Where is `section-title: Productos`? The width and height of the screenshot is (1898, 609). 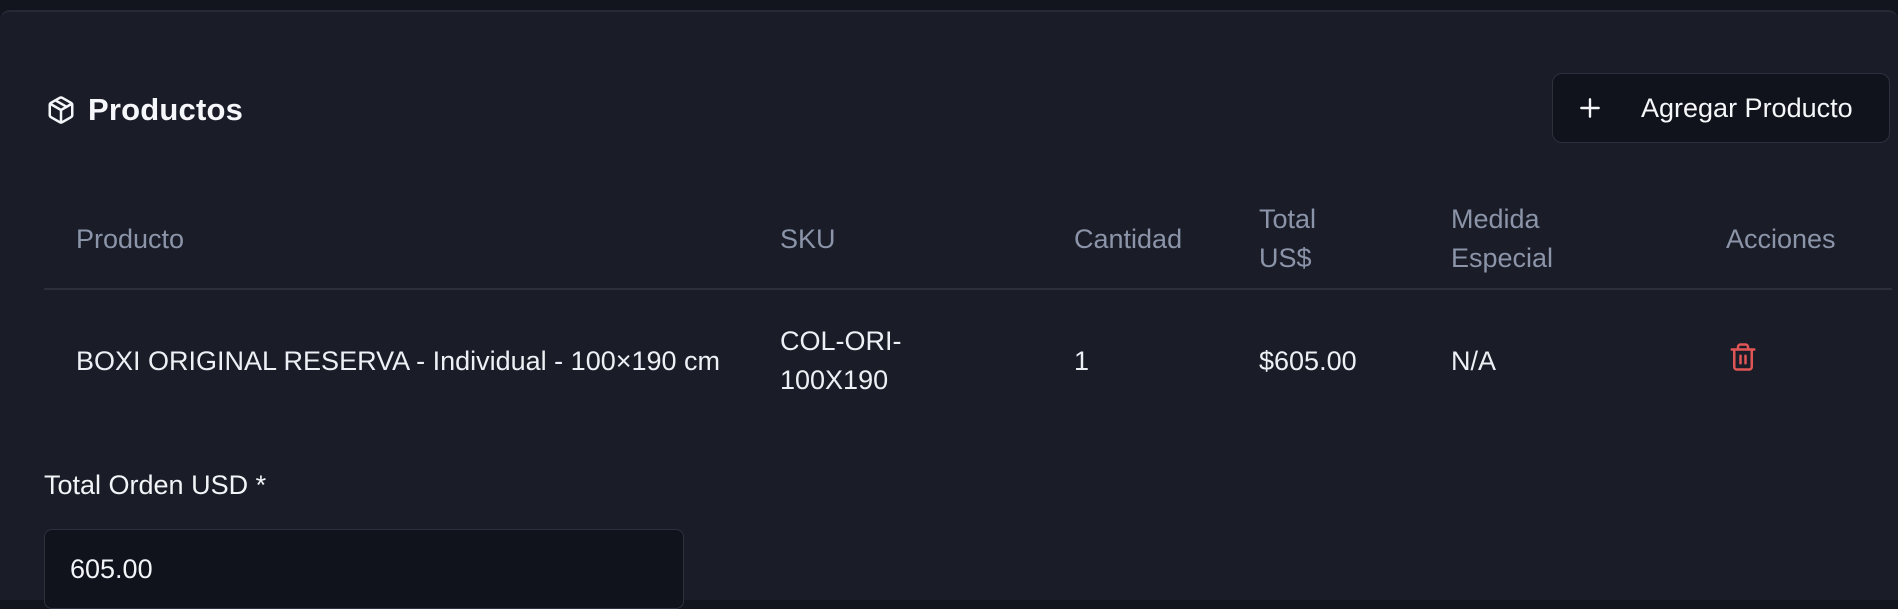 section-title: Productos is located at coordinates (166, 109).